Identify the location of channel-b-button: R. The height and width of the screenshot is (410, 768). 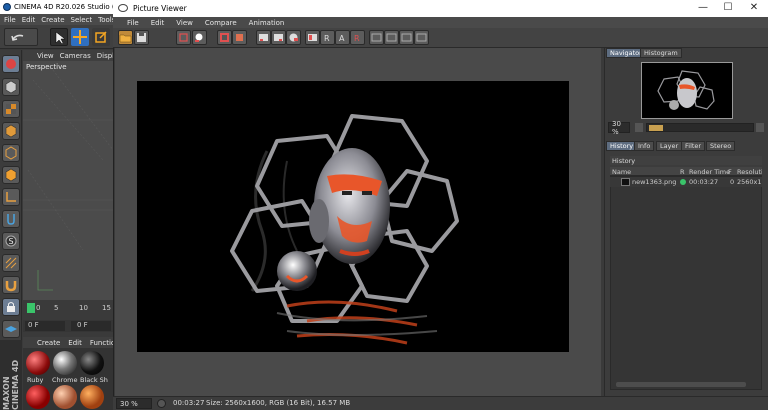
(357, 37).